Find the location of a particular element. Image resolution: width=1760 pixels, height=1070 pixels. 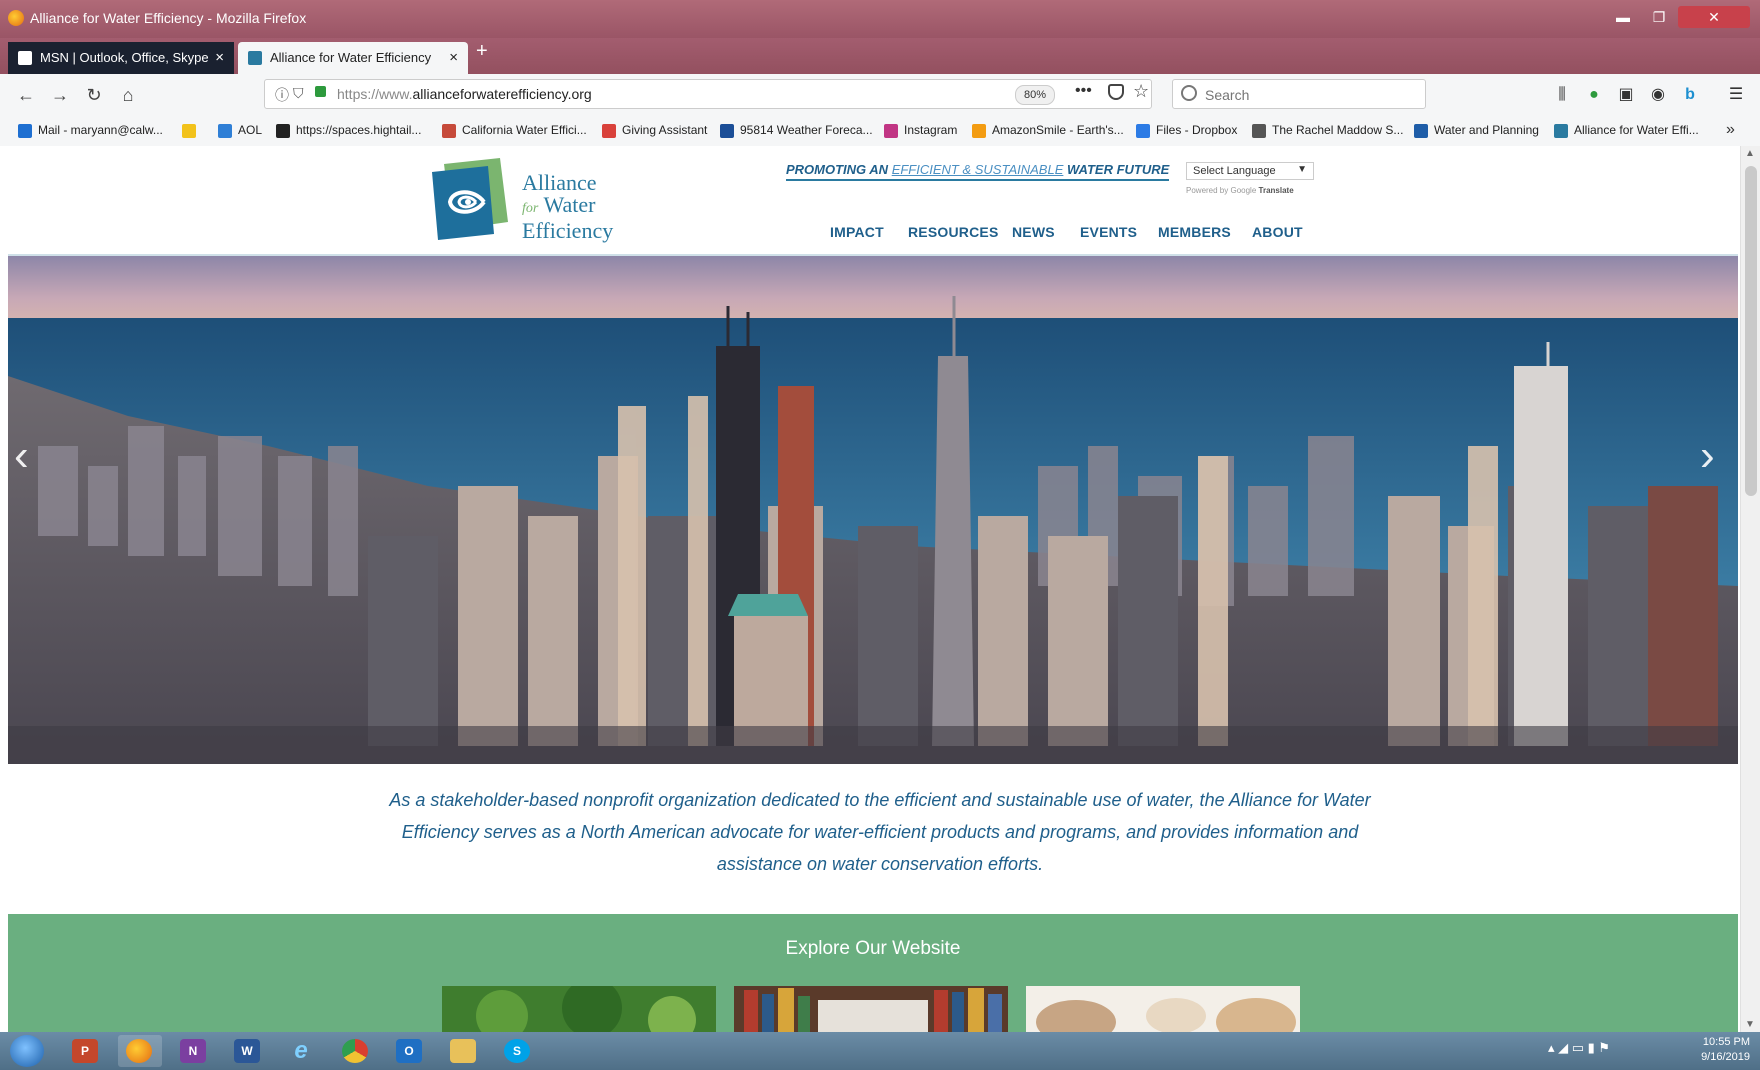

system-tray-icons: ▴ ◢ ▭ ▮ ⚑ is located at coordinates (1579, 1048).